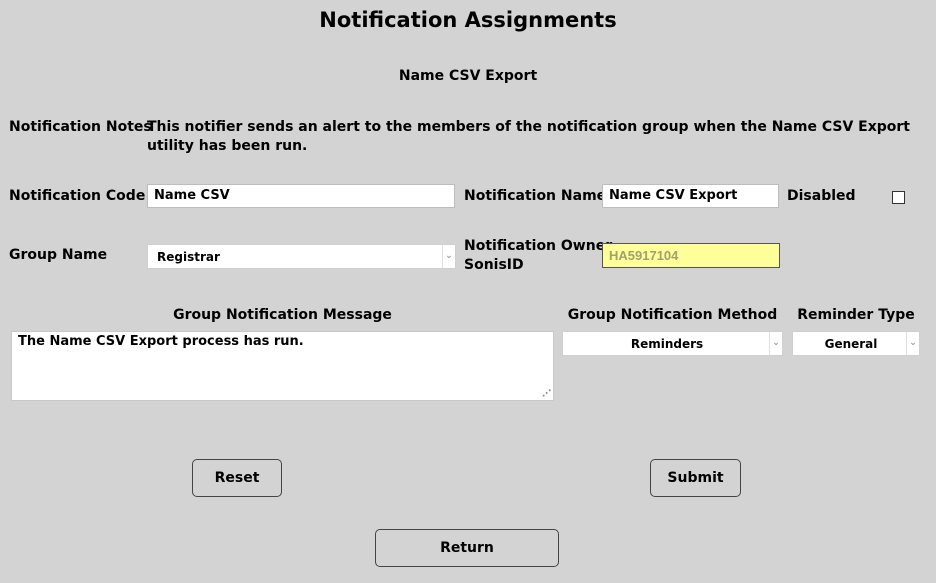 Image resolution: width=936 pixels, height=583 pixels. I want to click on group-notification-message-textarea: The Name CSV Export process has run. ⋰, so click(282, 366).